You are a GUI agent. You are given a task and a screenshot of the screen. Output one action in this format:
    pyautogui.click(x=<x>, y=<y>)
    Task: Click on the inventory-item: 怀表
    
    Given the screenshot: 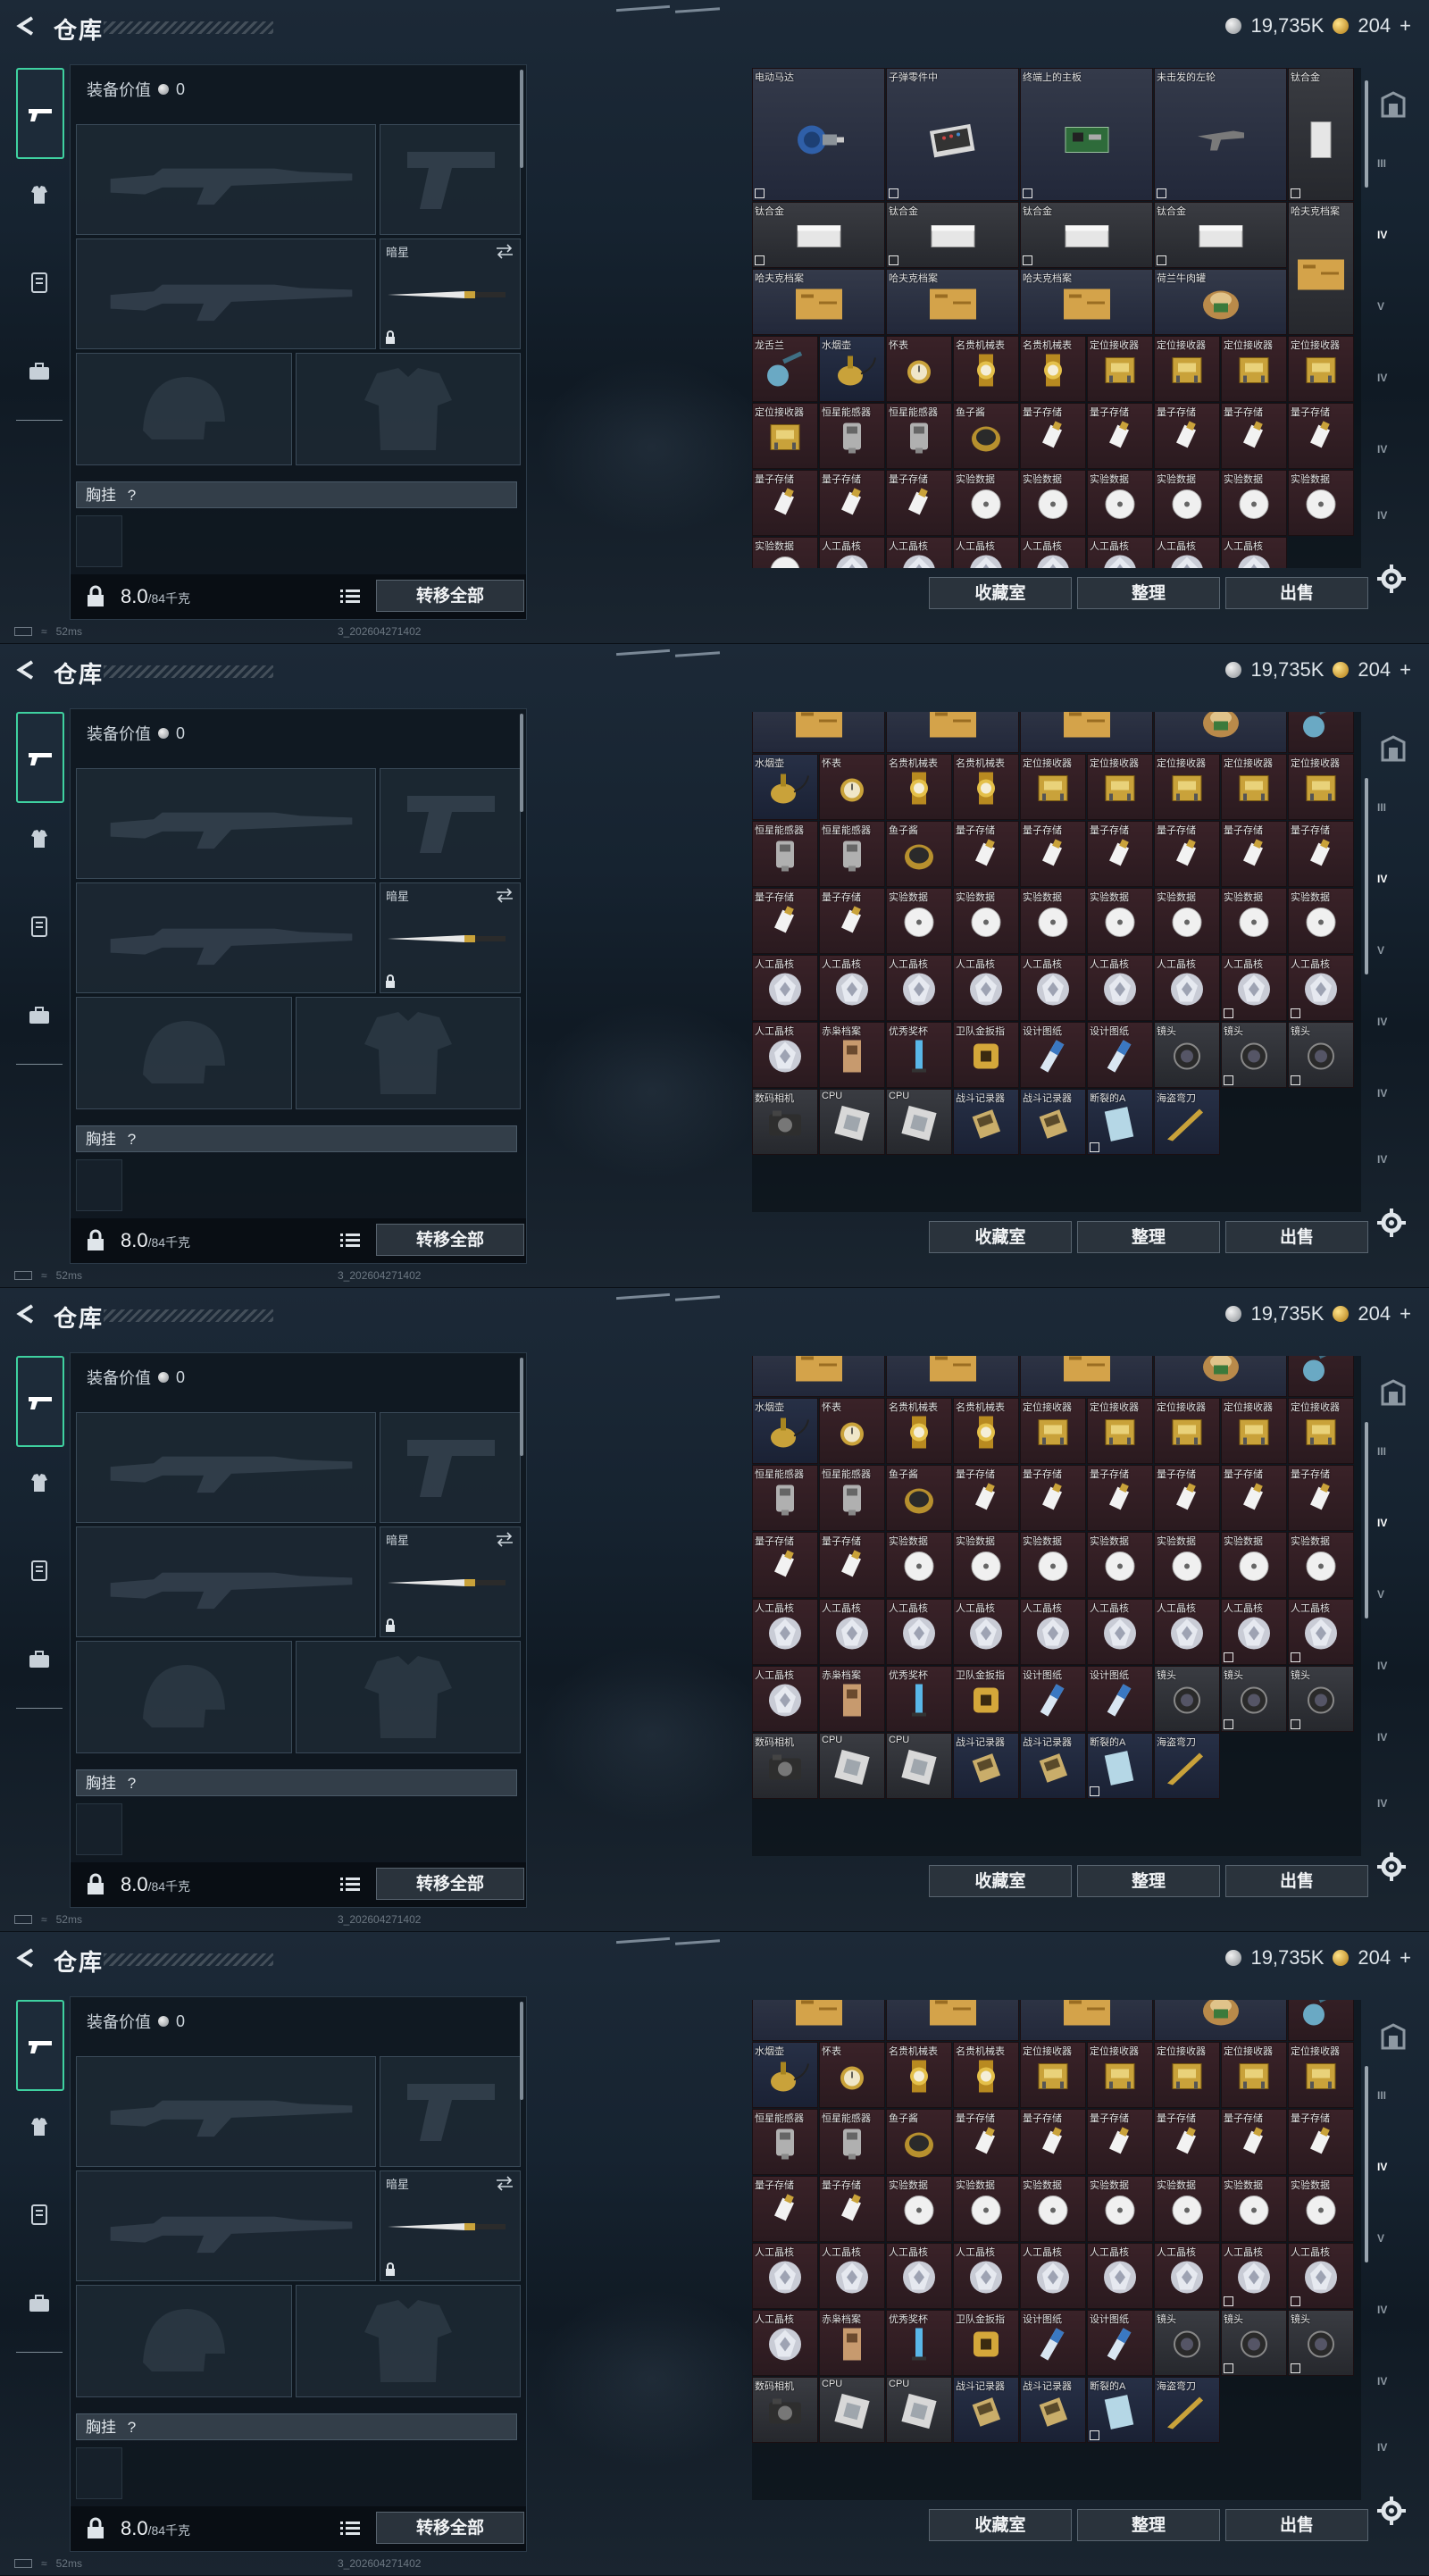 What is the action you would take?
    pyautogui.click(x=852, y=787)
    